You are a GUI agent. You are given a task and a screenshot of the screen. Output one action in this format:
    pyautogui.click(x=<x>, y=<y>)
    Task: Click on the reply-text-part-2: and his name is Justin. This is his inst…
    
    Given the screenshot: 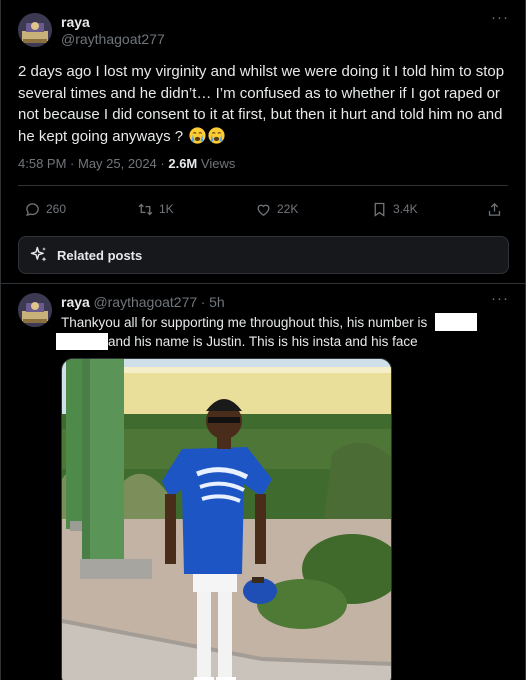 What is the action you would take?
    pyautogui.click(x=263, y=341)
    